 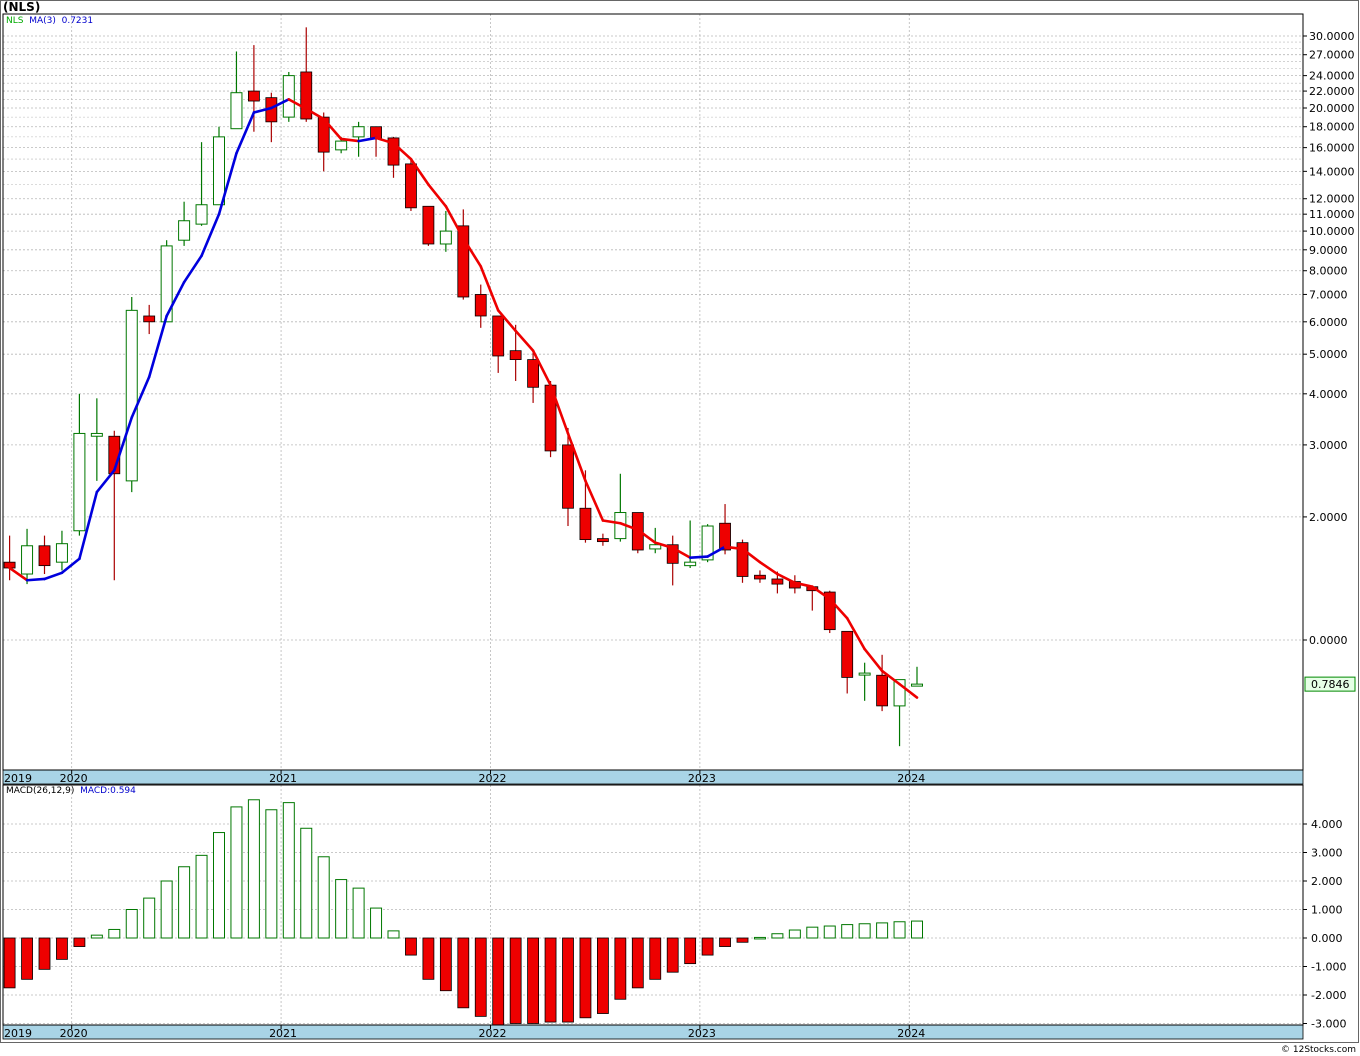 I want to click on year-label: 2021, so click(x=283, y=778).